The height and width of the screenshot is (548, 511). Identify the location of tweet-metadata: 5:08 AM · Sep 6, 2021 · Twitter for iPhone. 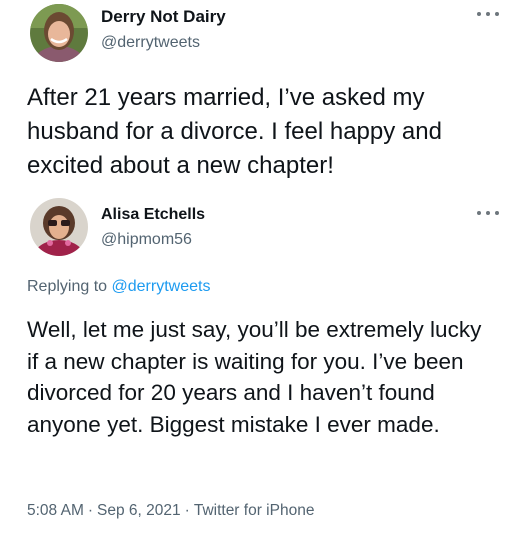
(170, 511).